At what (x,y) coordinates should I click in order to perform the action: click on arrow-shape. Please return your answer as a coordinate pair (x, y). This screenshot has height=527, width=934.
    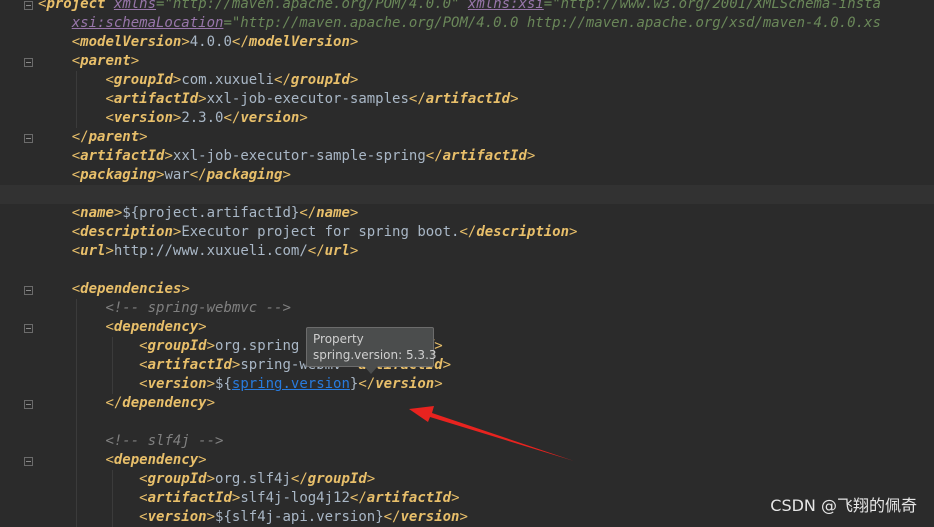
    Looking at the image, I should click on (491, 433).